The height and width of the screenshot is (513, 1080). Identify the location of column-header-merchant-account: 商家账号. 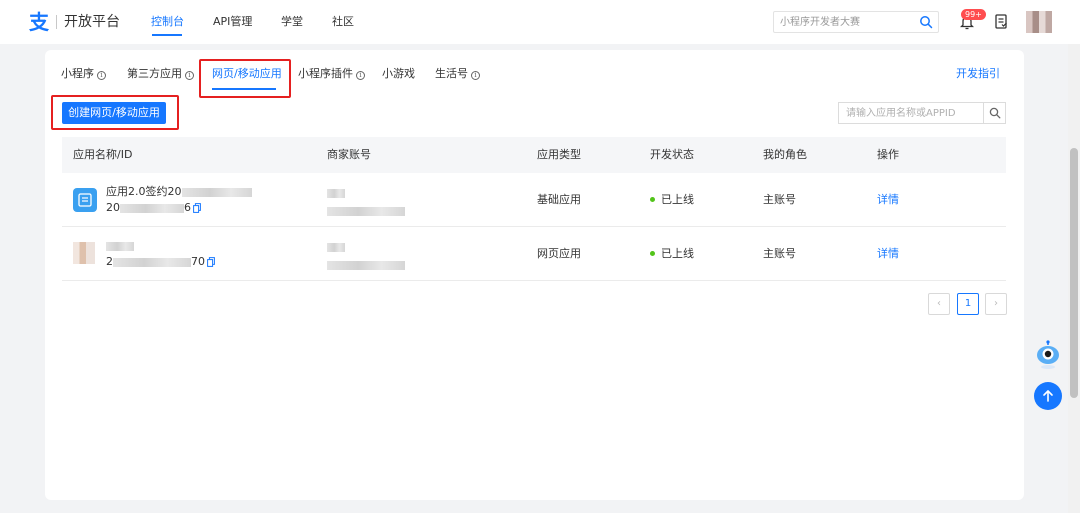
(349, 154).